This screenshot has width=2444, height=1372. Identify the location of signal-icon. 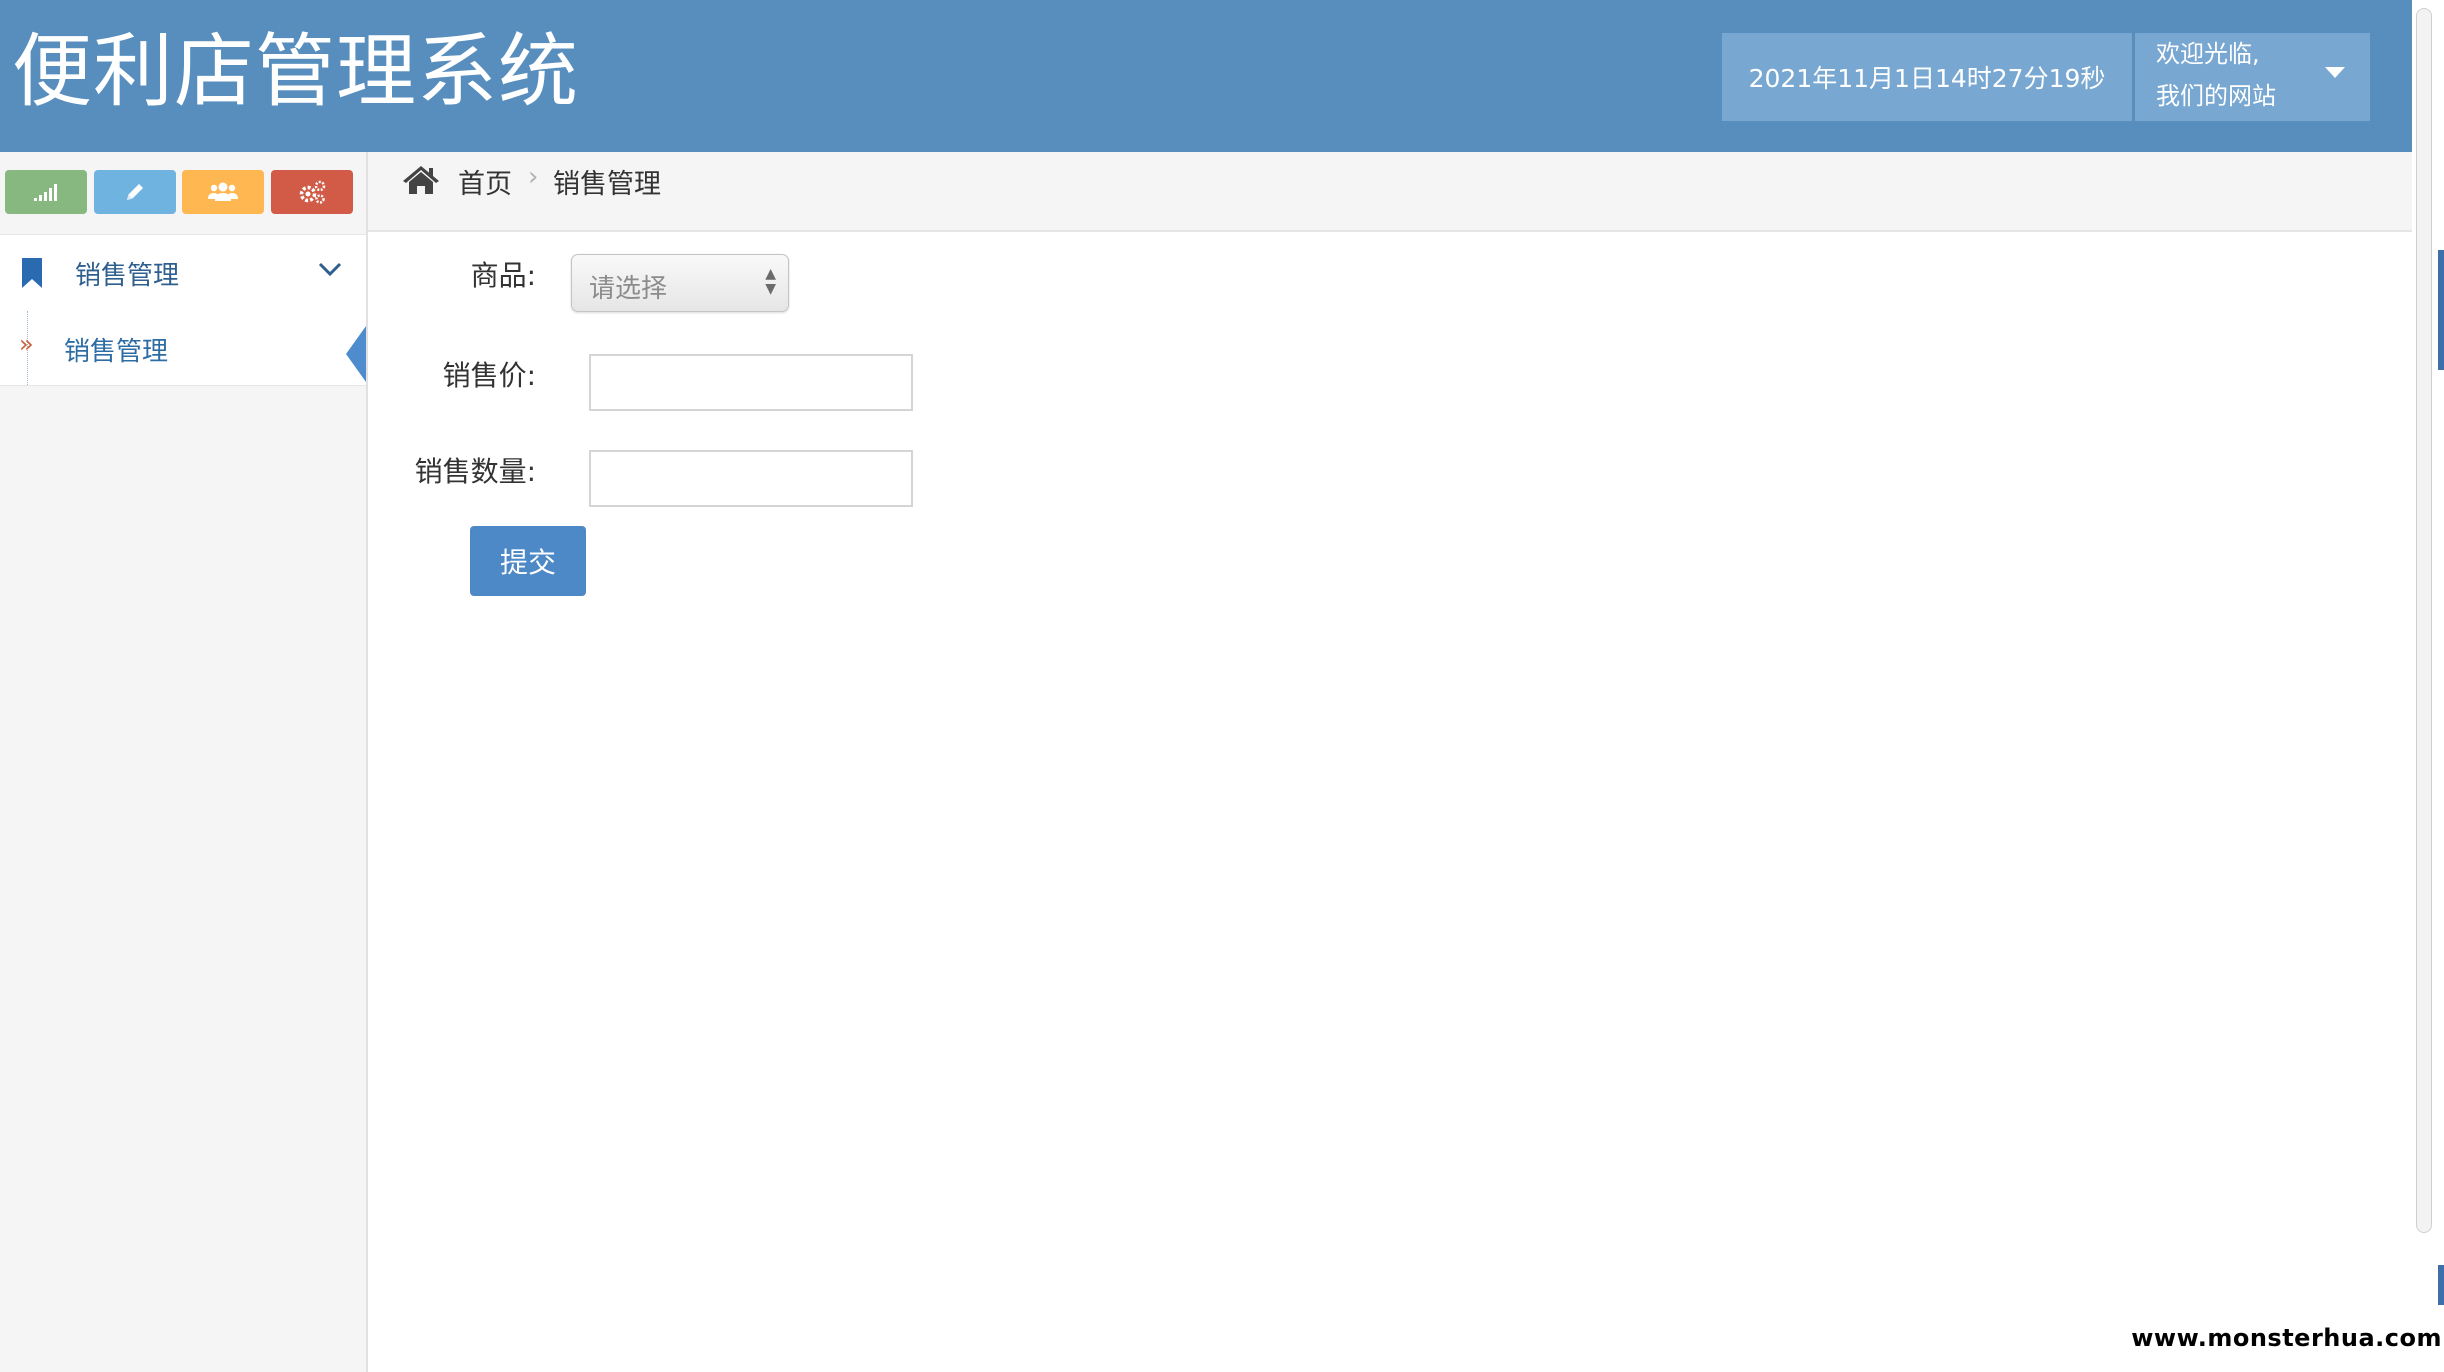
(45, 192).